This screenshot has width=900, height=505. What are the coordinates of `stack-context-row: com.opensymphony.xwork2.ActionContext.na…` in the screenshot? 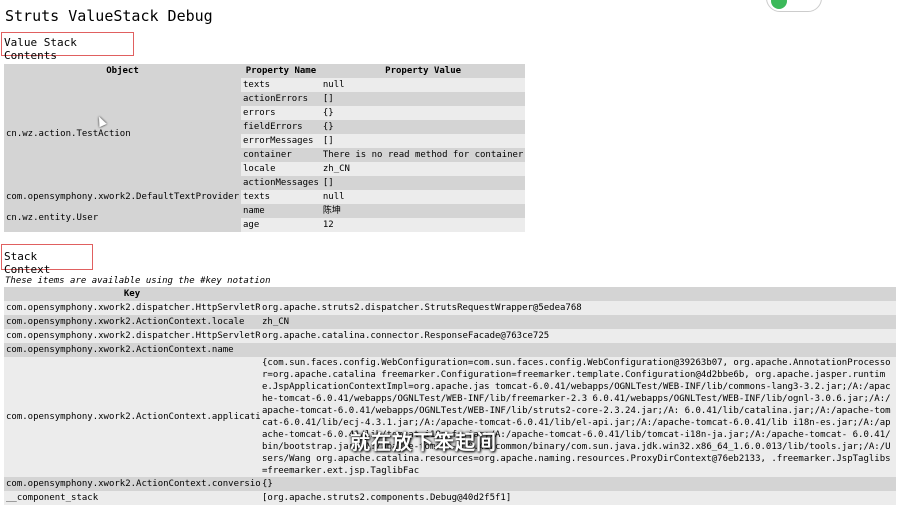 It's located at (450, 350).